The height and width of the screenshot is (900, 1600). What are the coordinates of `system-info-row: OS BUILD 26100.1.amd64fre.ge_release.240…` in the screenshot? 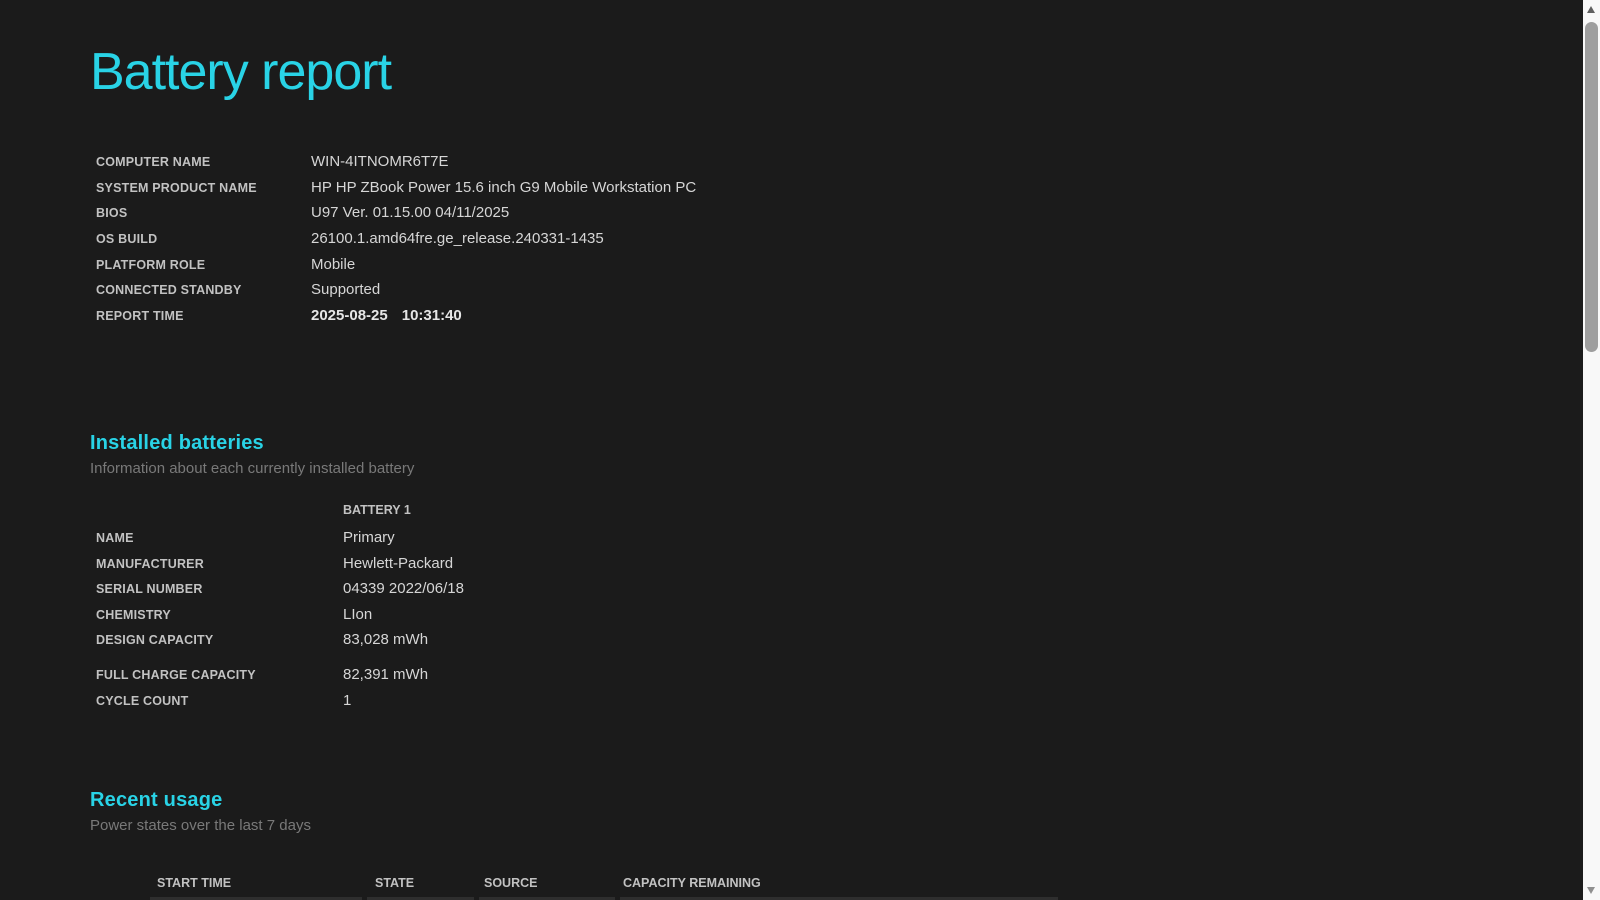 It's located at (825, 243).